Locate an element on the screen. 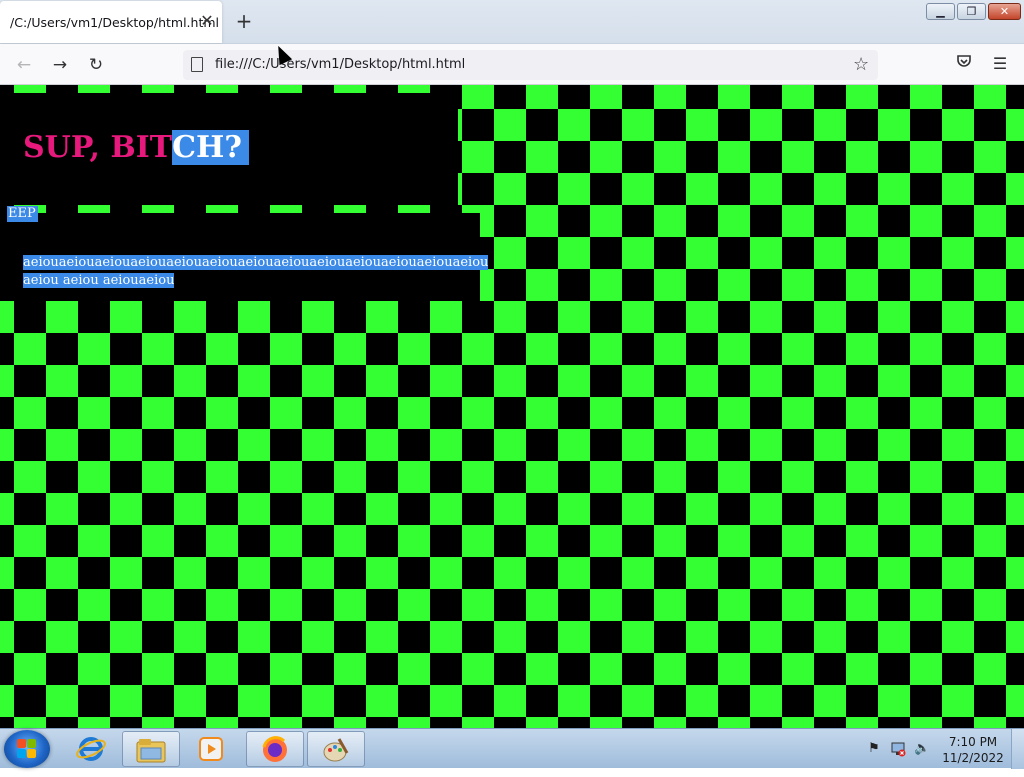  file-icon is located at coordinates (197, 64).